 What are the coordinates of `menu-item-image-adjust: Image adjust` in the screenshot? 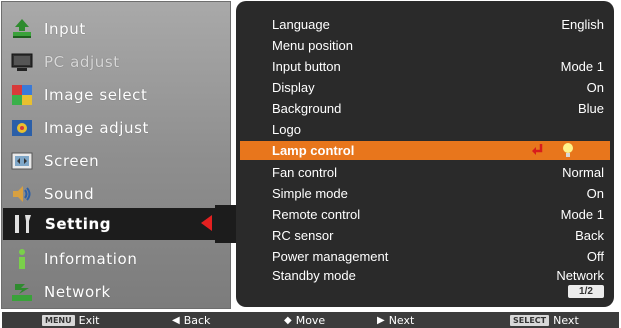 It's located at (116, 127).